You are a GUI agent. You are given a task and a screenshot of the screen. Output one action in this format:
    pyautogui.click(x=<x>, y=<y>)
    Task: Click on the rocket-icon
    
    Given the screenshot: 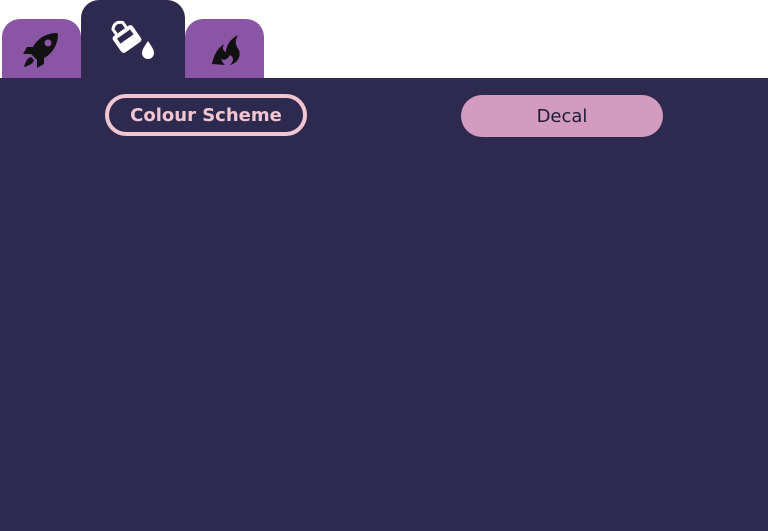 What is the action you would take?
    pyautogui.click(x=42, y=49)
    